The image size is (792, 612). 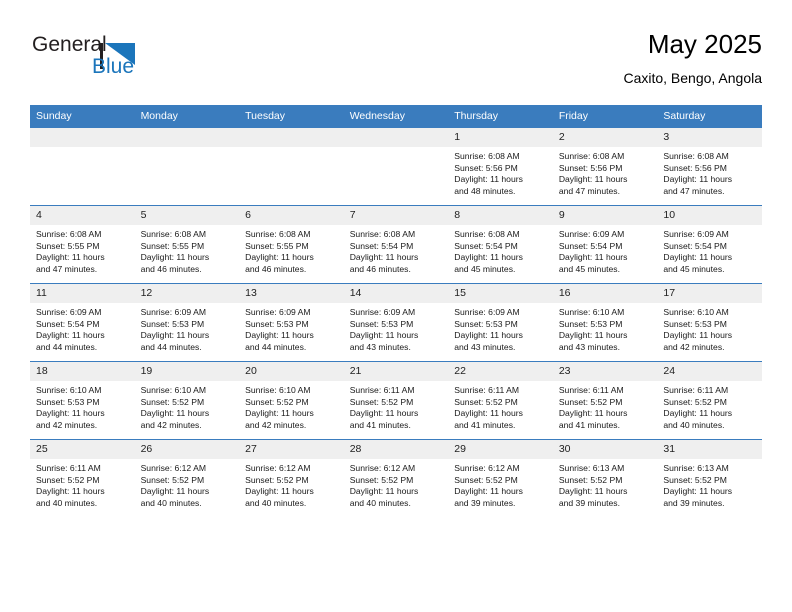 What do you see at coordinates (605, 293) in the screenshot?
I see `day-number: 16` at bounding box center [605, 293].